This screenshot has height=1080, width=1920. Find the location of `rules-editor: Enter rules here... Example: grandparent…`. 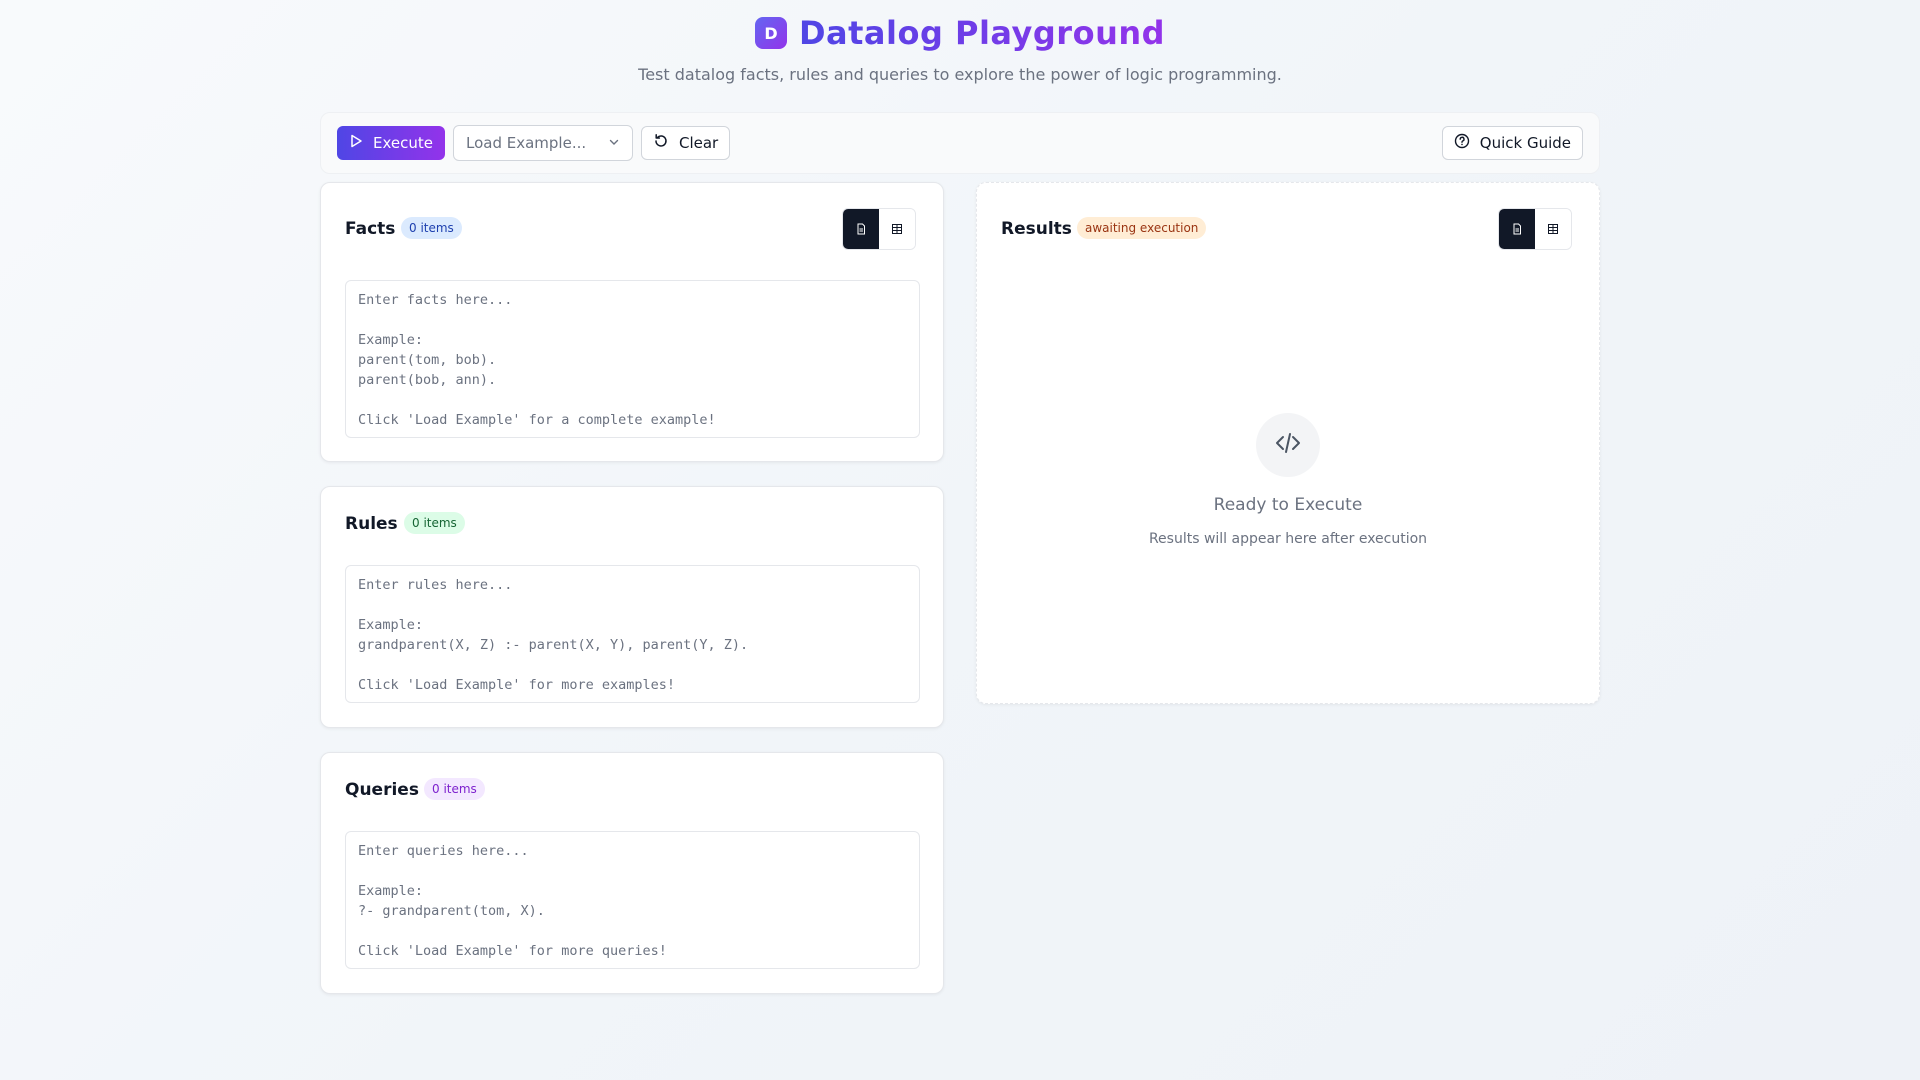

rules-editor: Enter rules here... Example: grandparent… is located at coordinates (632, 634).